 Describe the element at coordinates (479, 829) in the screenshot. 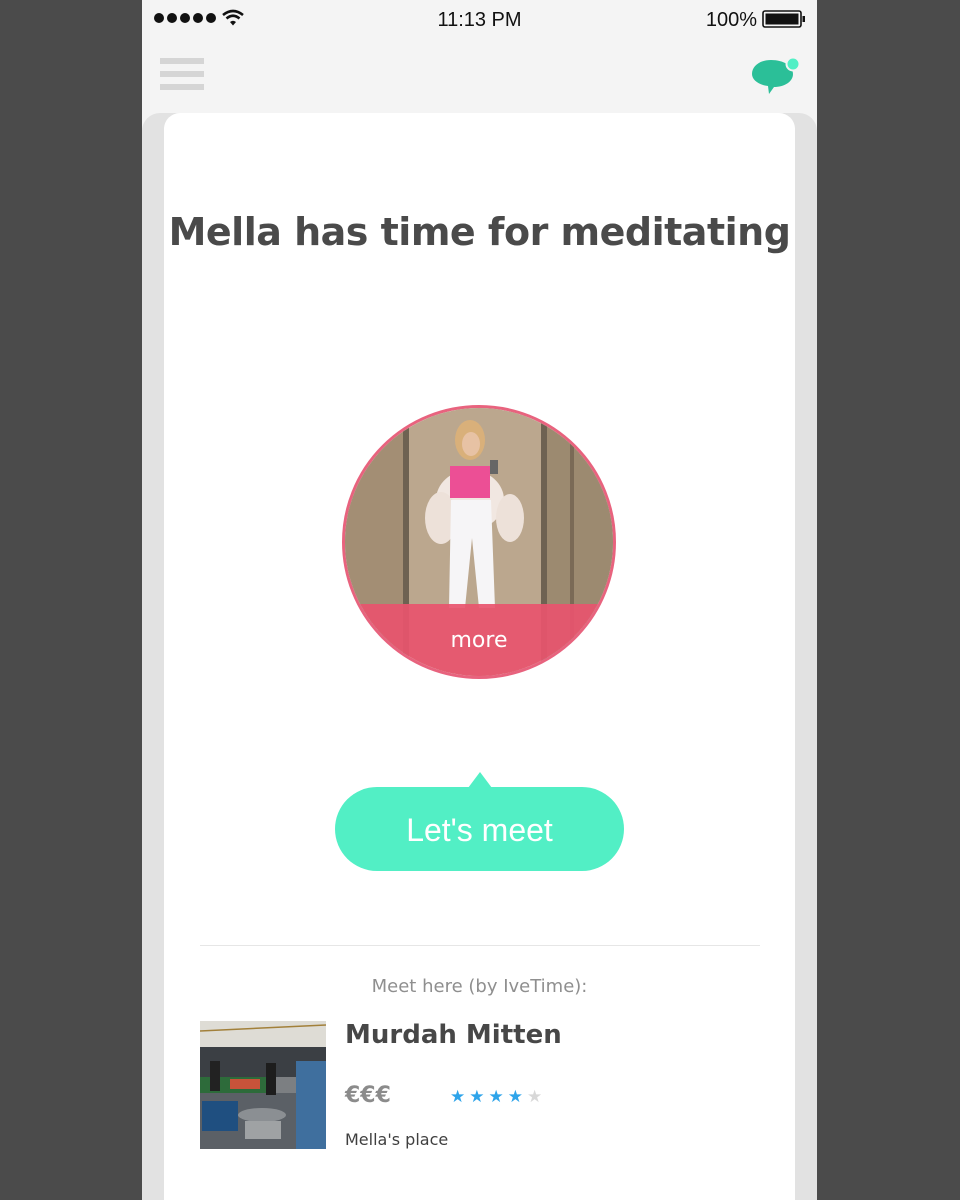

I see `lets-meet-button: Let's meet` at that location.